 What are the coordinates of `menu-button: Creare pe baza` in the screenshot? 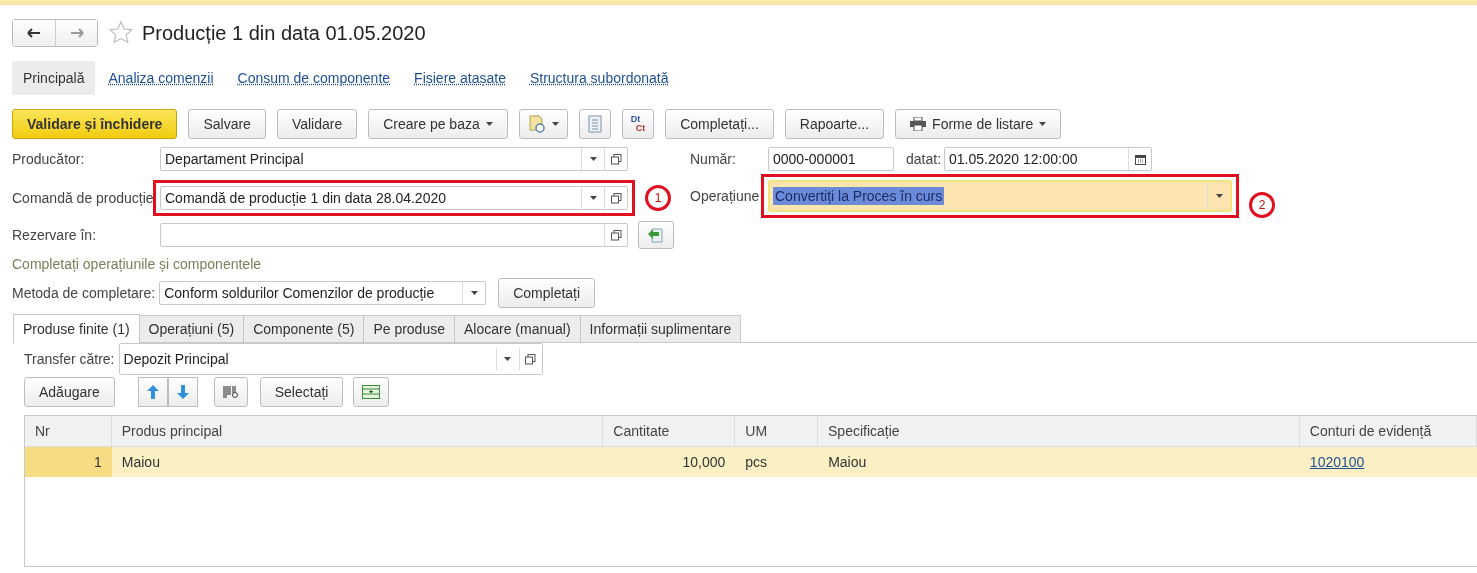 It's located at (438, 124).